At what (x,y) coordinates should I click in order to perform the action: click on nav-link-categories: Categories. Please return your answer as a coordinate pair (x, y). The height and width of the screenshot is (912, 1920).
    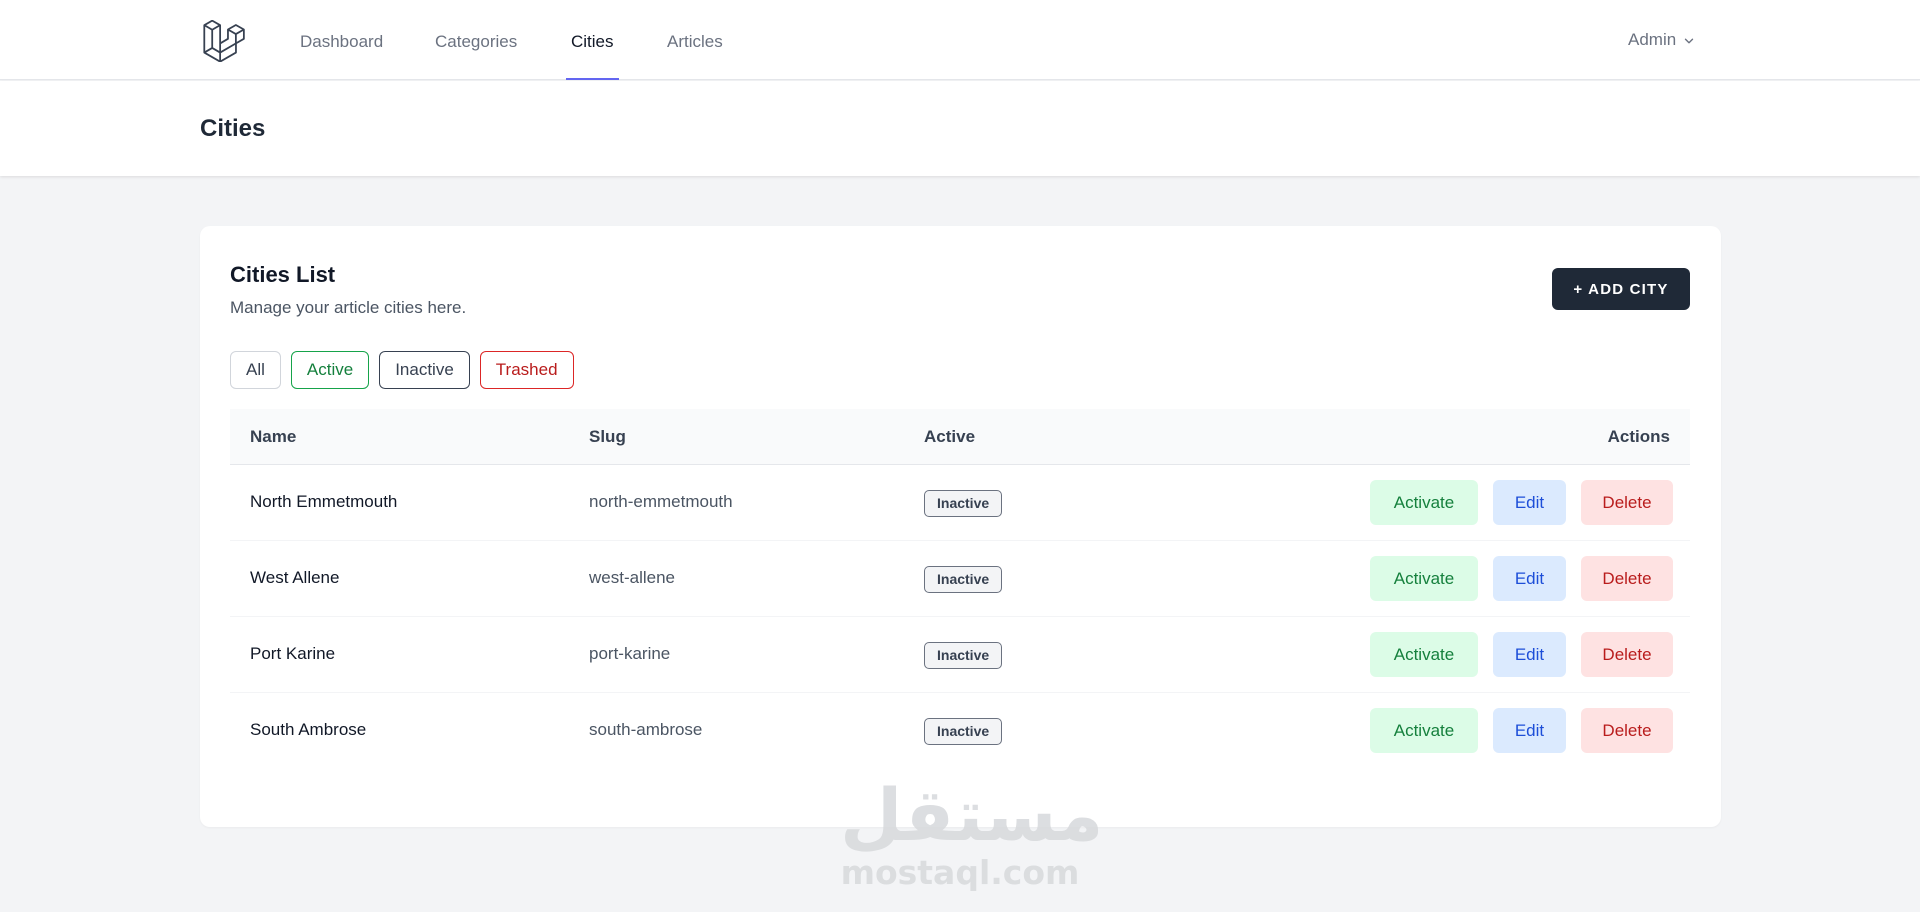
    Looking at the image, I should click on (476, 40).